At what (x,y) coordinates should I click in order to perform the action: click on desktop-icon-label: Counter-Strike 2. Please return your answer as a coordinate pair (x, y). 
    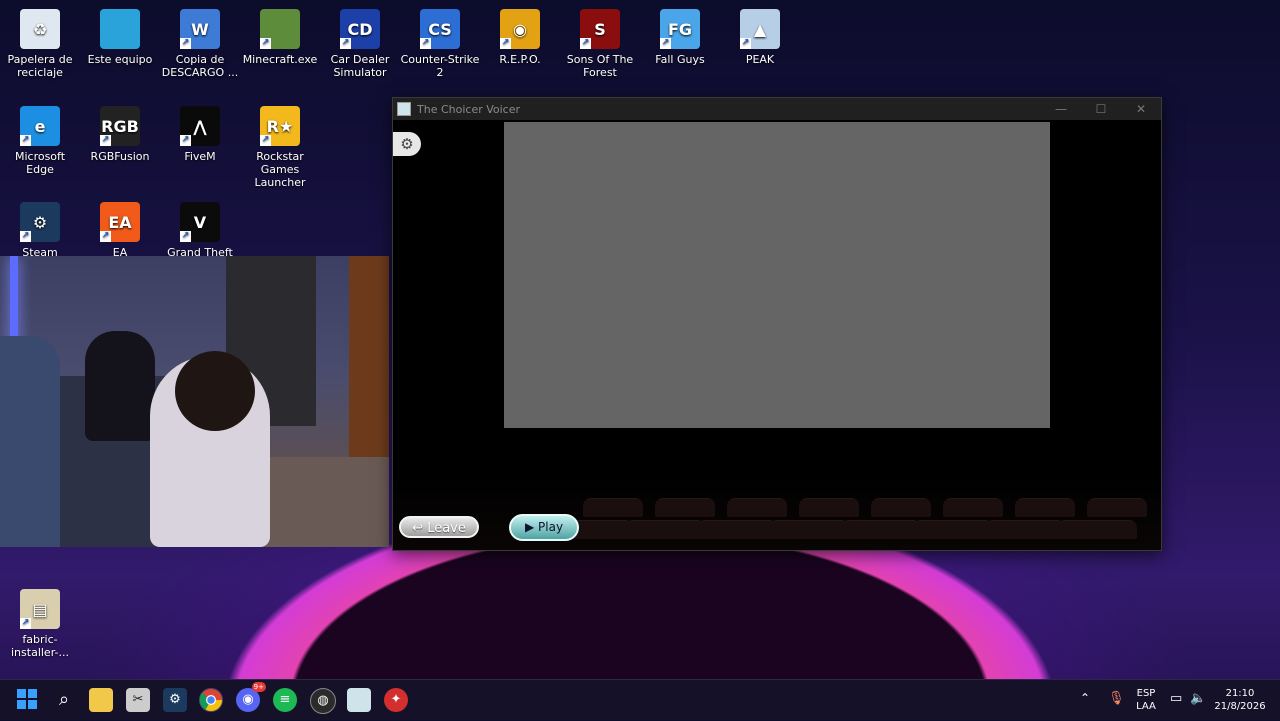
    Looking at the image, I should click on (440, 66).